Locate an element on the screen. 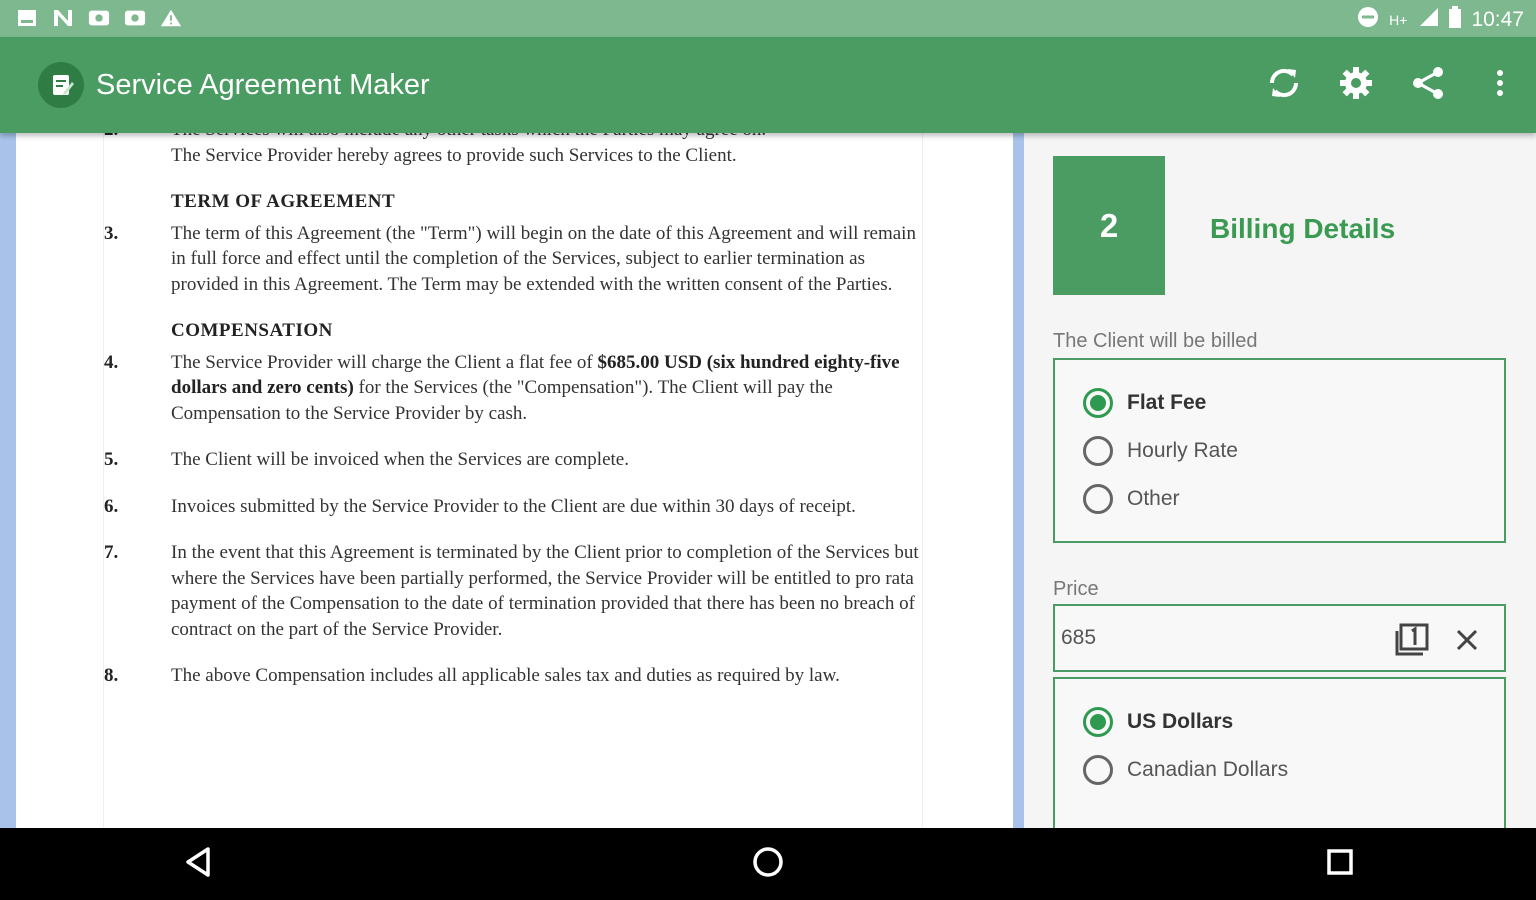 Image resolution: width=1536 pixels, height=900 pixels. radio-label: US Dollars is located at coordinates (1180, 721).